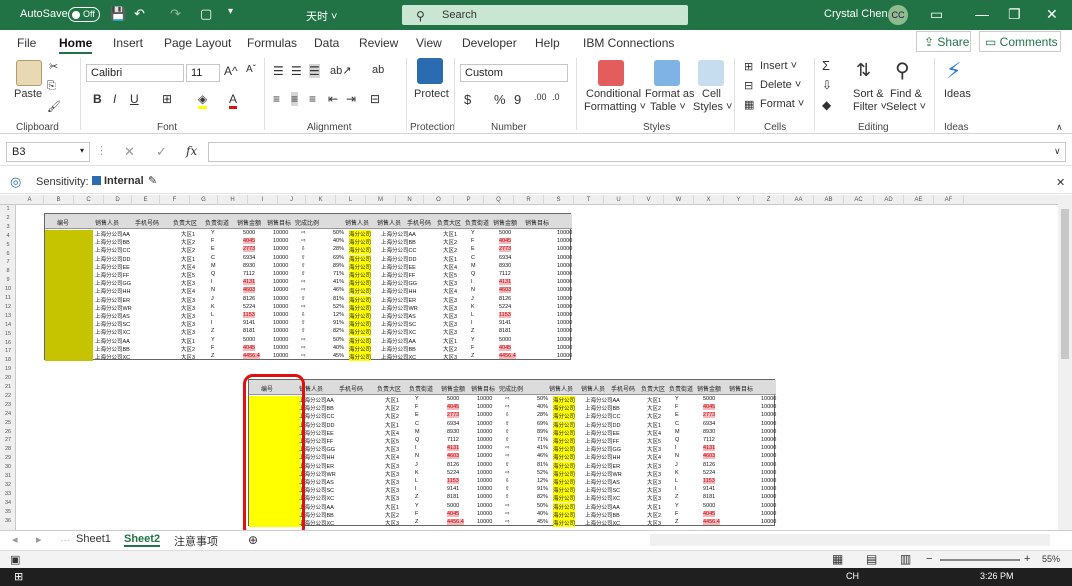  I want to click on table-cell: 上海分公司ER, so click(602, 466).